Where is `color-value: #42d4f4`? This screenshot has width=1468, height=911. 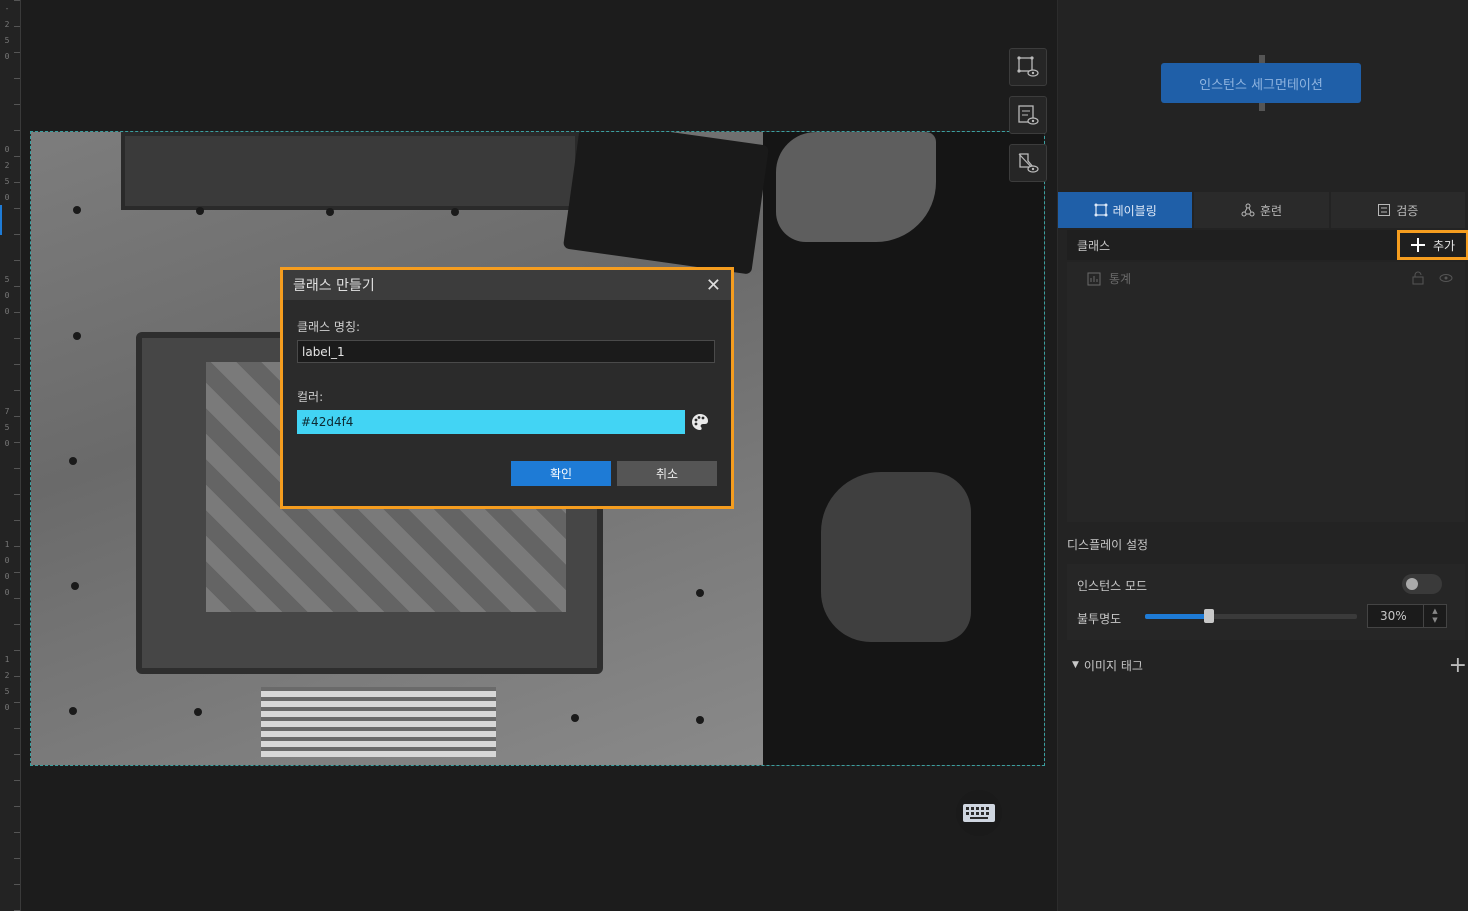 color-value: #42d4f4 is located at coordinates (327, 422).